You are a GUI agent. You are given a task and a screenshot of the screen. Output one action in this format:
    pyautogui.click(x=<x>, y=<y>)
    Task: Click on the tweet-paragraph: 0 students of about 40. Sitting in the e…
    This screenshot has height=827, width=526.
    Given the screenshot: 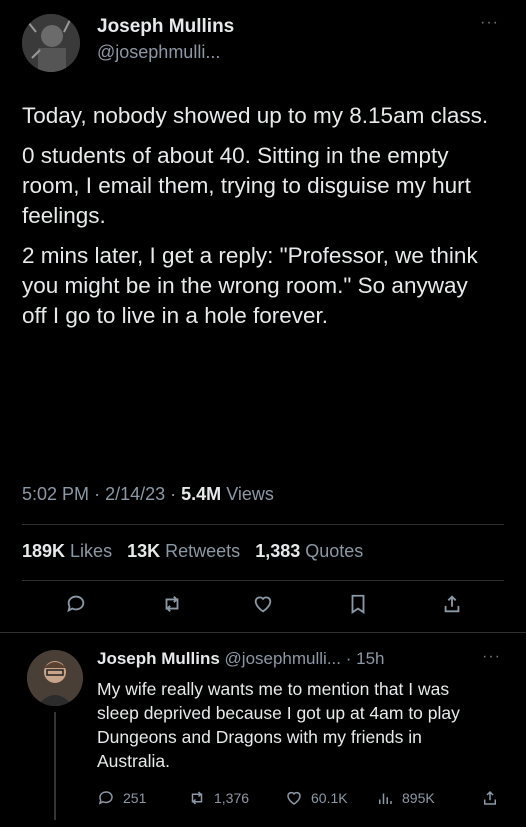 What is the action you would take?
    pyautogui.click(x=246, y=185)
    